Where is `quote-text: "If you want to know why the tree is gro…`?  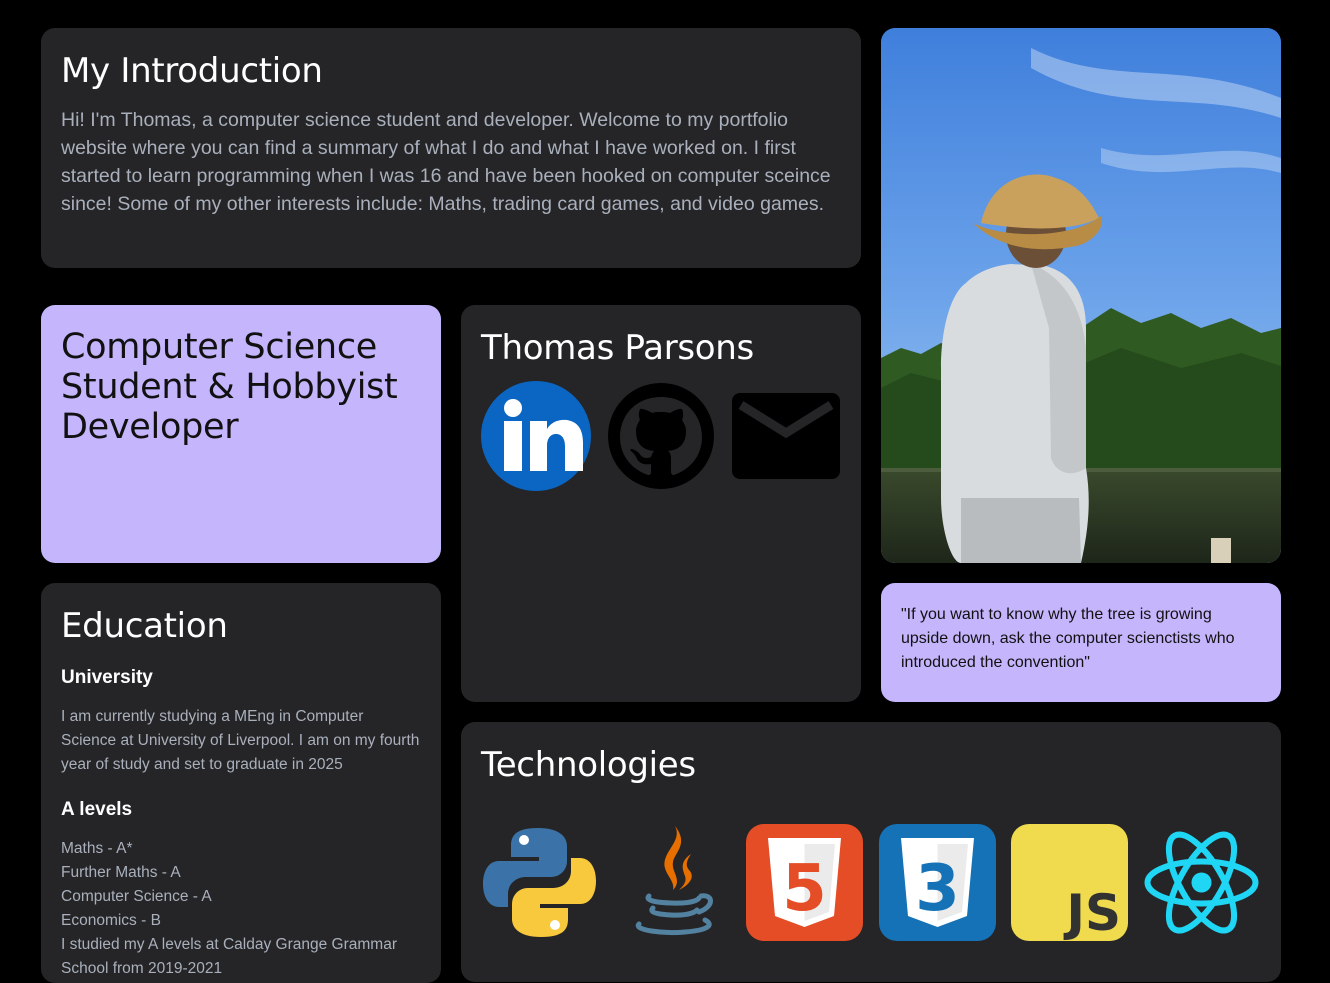
quote-text: "If you want to know why the tree is gro… is located at coordinates (1068, 638).